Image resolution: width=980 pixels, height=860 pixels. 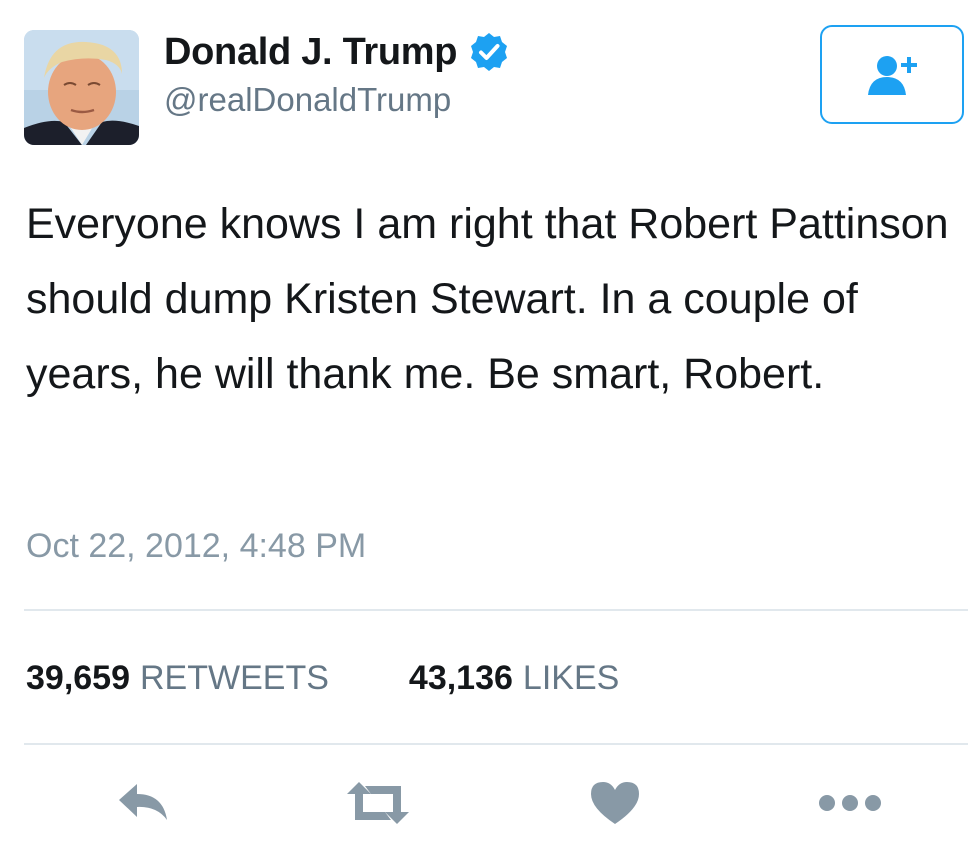 I want to click on reply-button, so click(x=143, y=803).